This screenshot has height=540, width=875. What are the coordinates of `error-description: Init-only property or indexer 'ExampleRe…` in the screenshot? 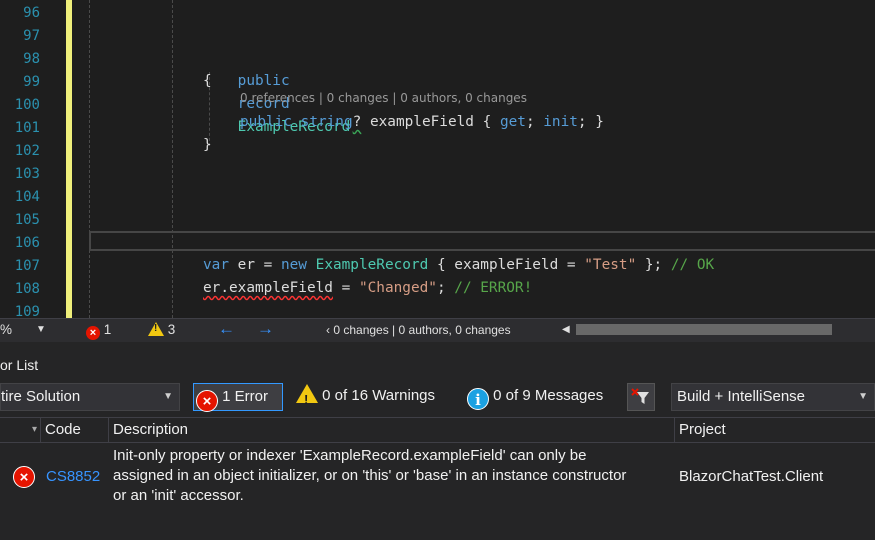 It's located at (369, 476).